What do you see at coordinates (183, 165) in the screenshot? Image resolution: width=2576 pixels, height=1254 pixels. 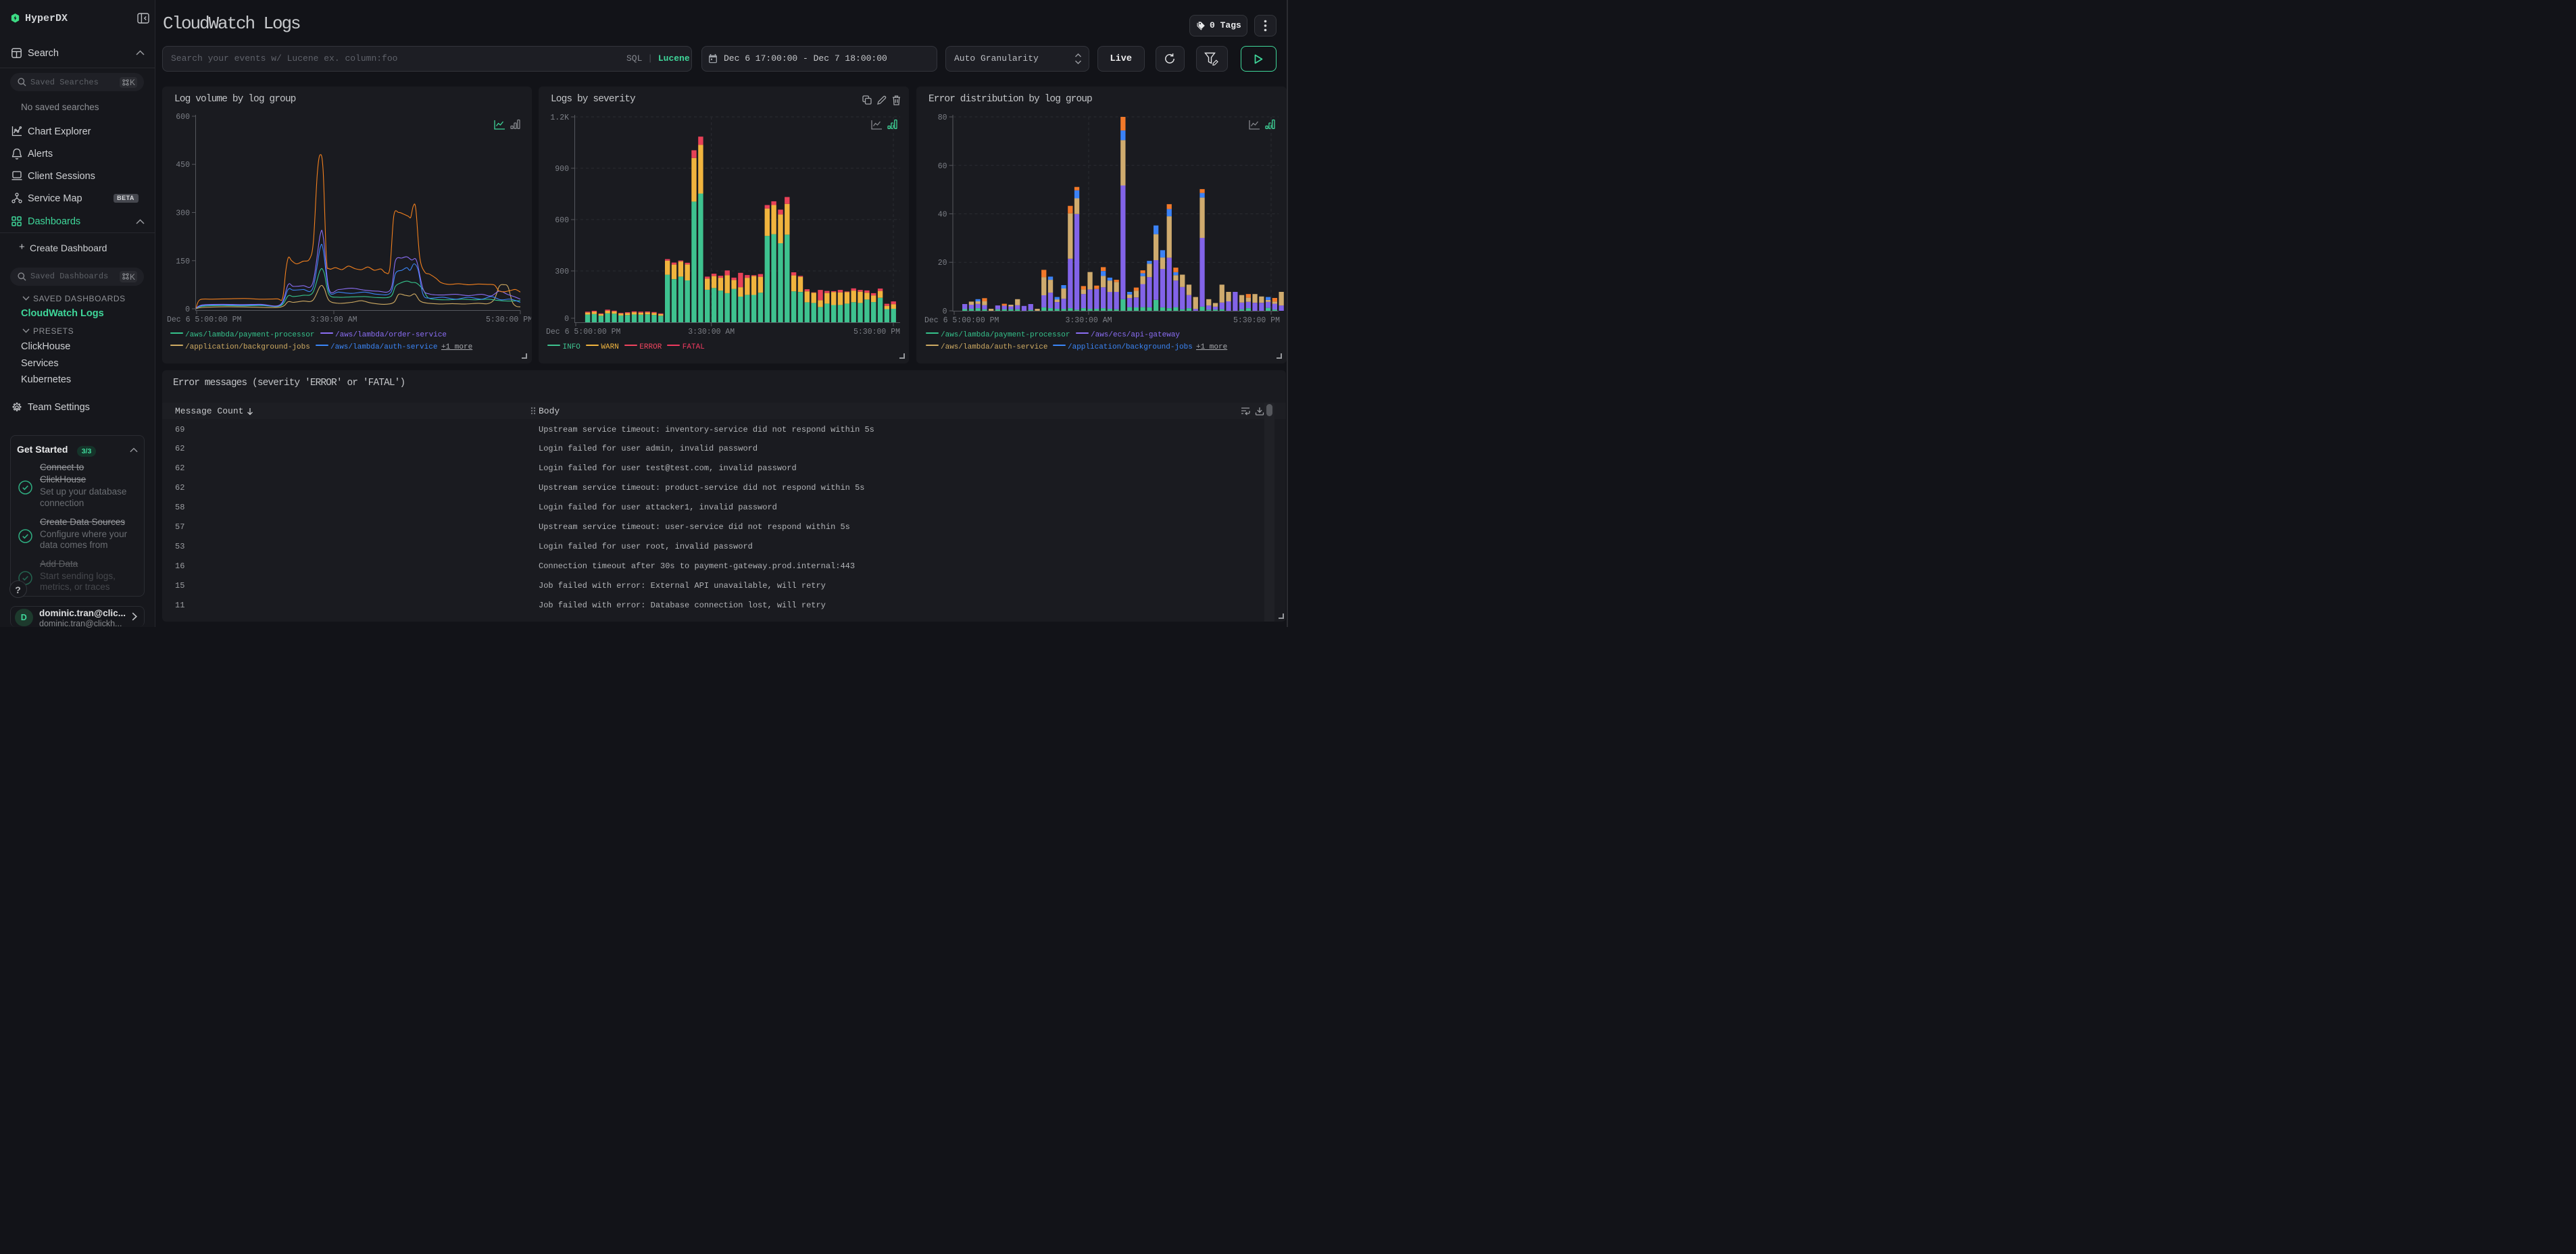 I see `svg-text: 450` at bounding box center [183, 165].